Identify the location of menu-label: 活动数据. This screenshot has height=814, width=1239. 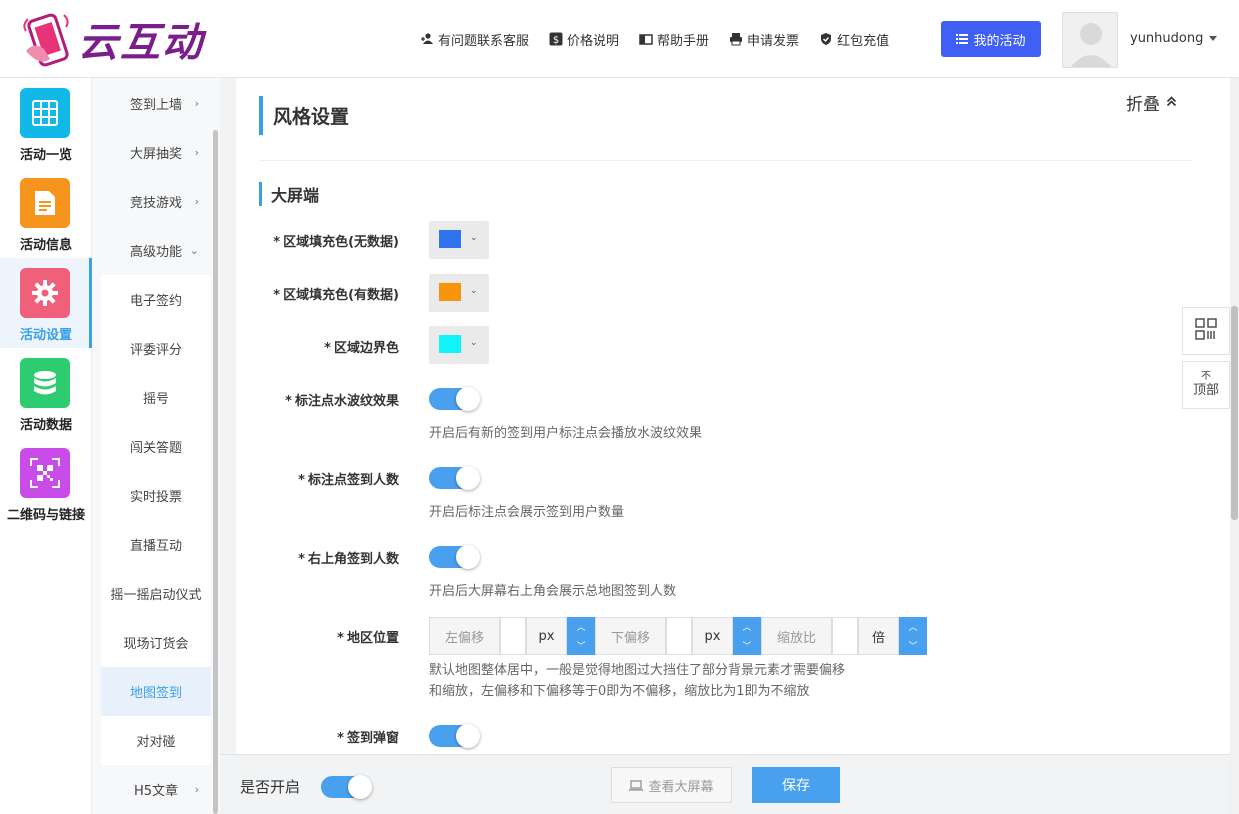
(45, 425).